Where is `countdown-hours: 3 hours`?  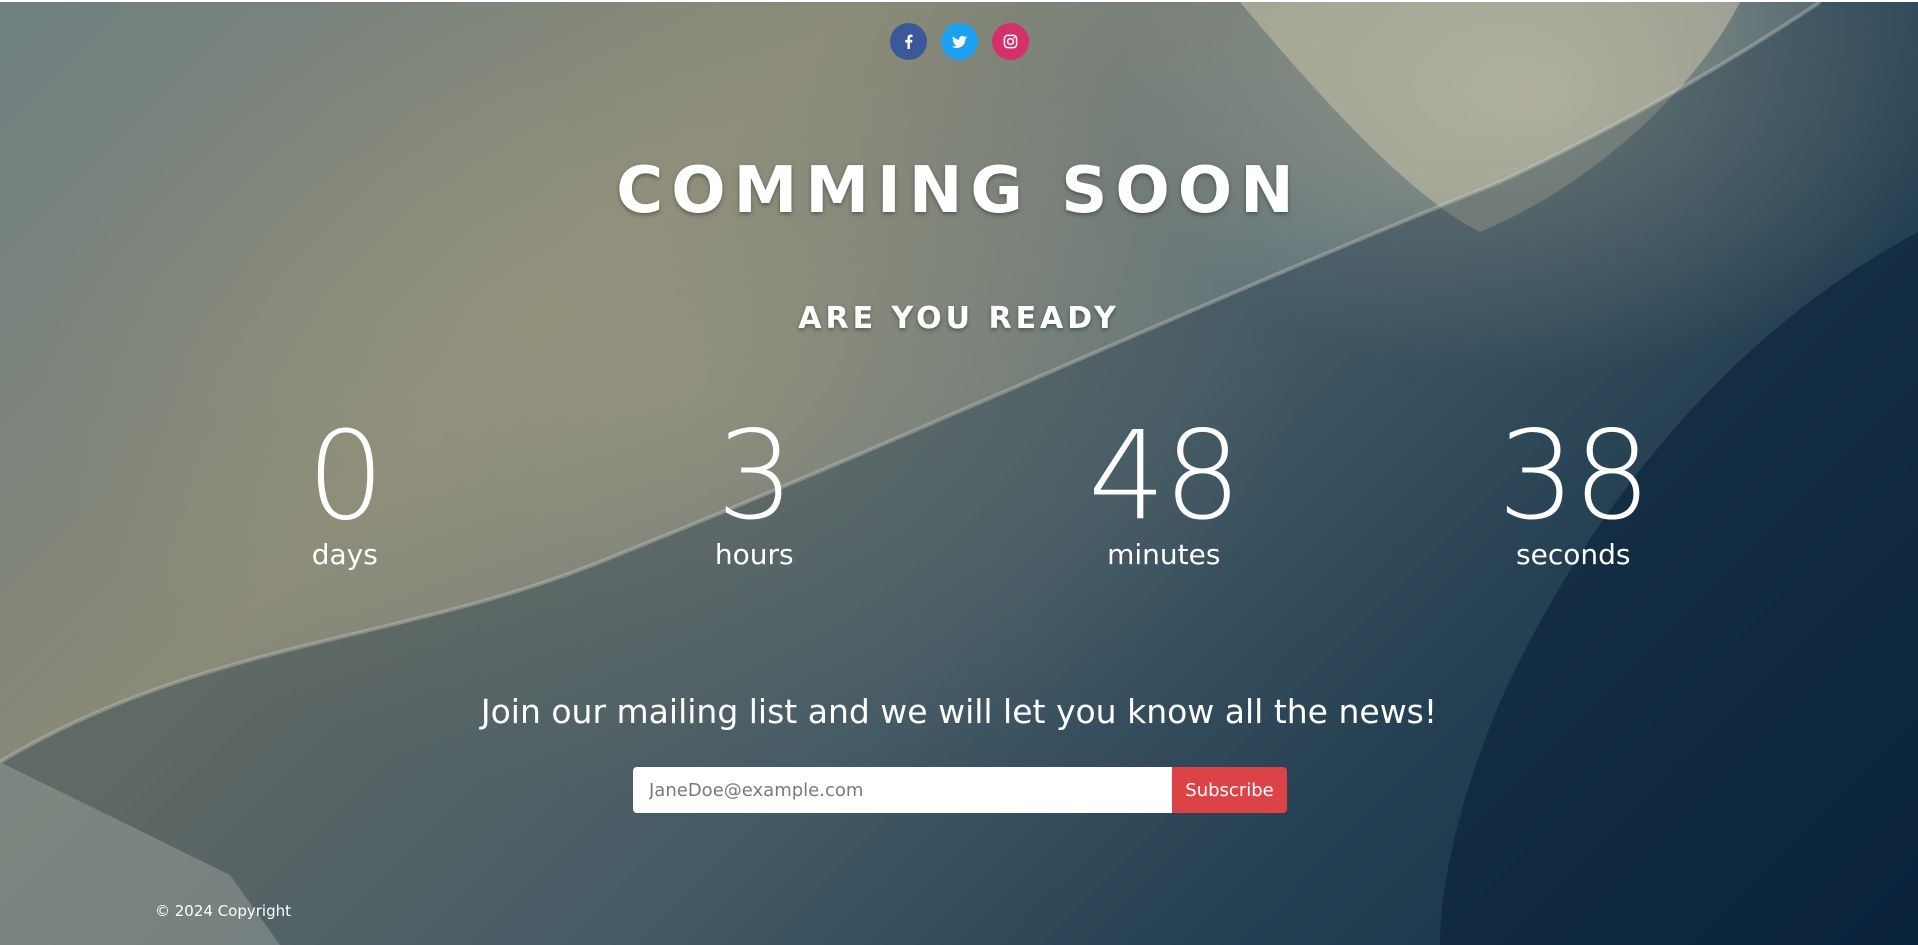
countdown-hours: 3 hours is located at coordinates (755, 492).